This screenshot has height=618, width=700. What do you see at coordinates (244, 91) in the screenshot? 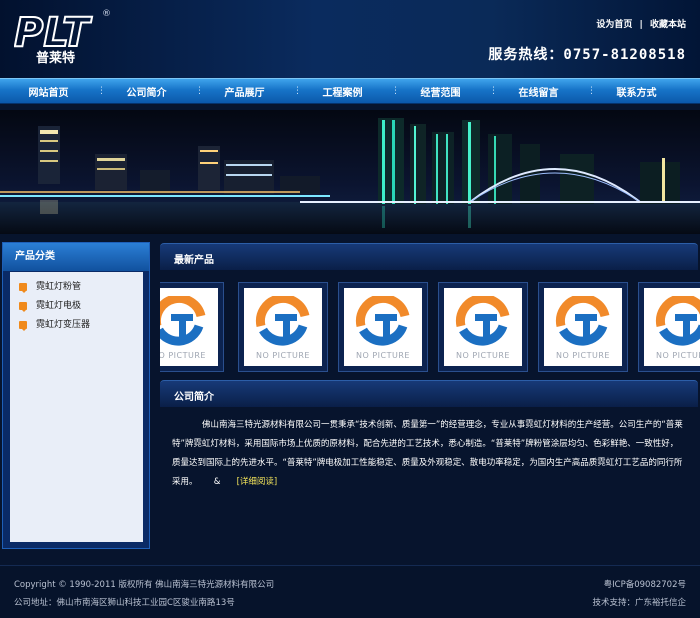
I see `nav-products: 产品展厅` at bounding box center [244, 91].